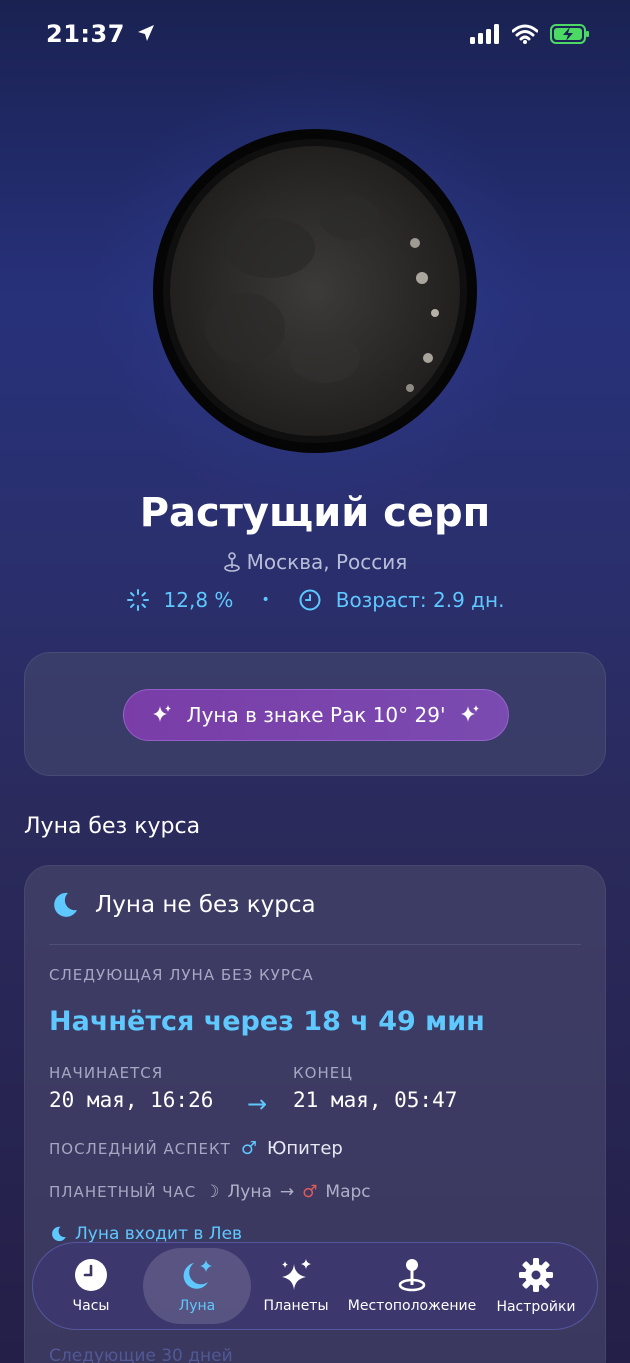 This screenshot has height=1363, width=630. What do you see at coordinates (141, 1354) in the screenshot?
I see `next-30-days-link: Следующие 30 дней` at bounding box center [141, 1354].